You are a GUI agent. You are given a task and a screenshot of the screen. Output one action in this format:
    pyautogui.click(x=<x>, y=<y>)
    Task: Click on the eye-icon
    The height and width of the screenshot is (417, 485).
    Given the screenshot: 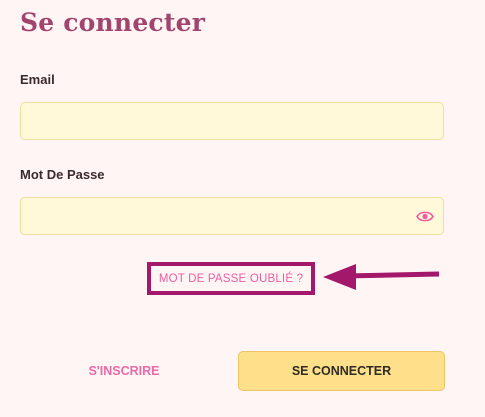 What is the action you would take?
    pyautogui.click(x=425, y=216)
    